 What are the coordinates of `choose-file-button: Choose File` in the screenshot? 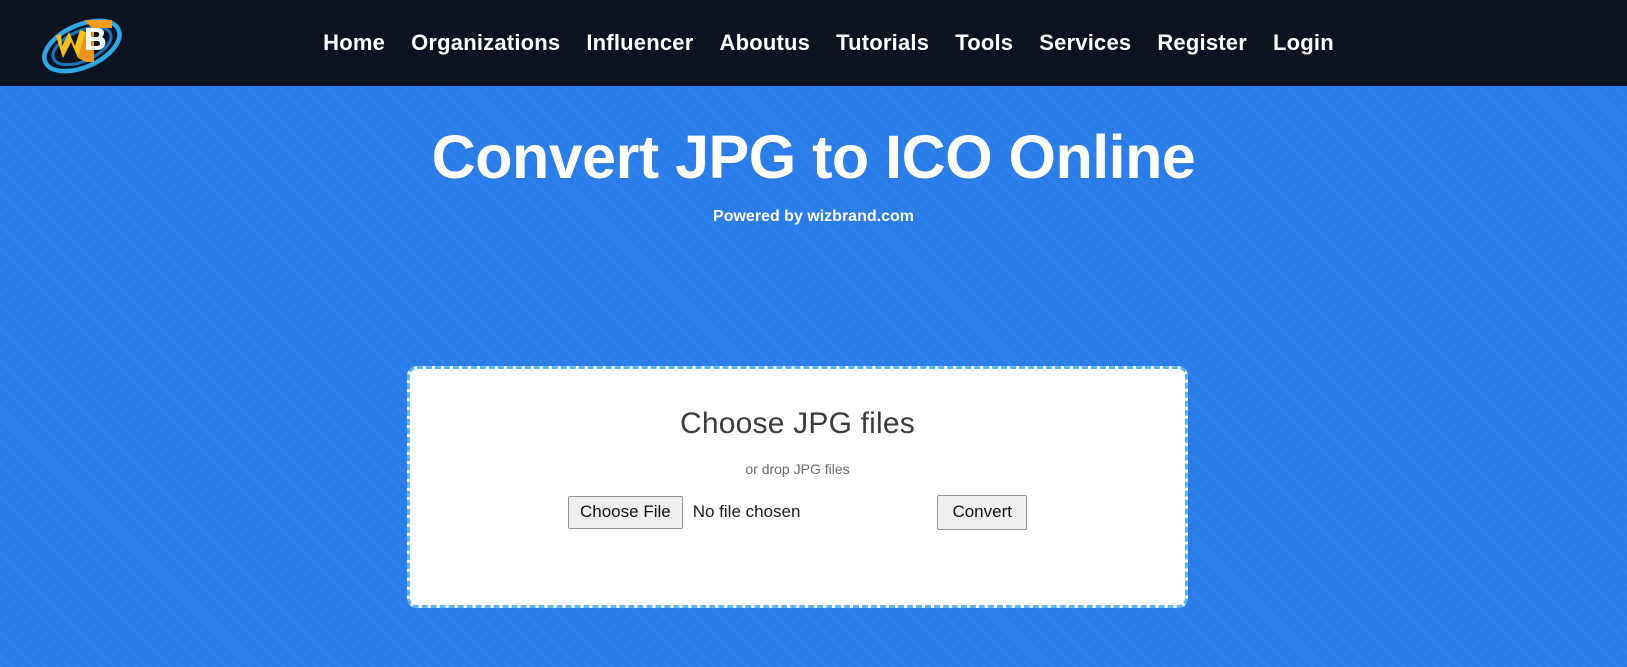 It's located at (625, 512).